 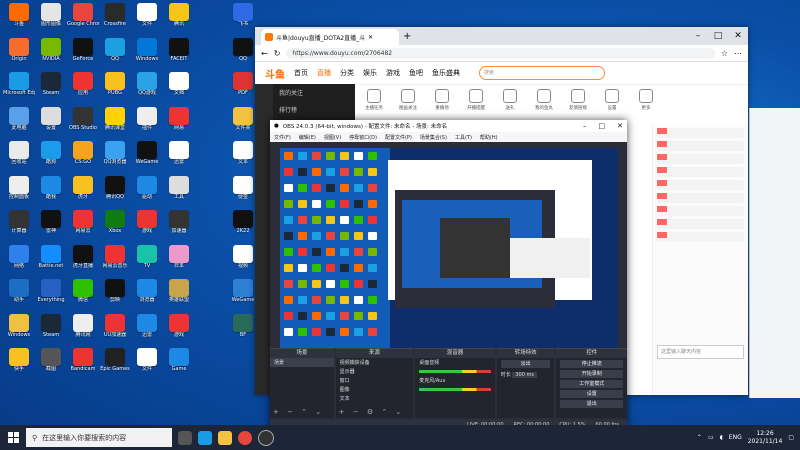 What do you see at coordinates (375, 389) in the screenshot?
I see `source-item: 图像` at bounding box center [375, 389].